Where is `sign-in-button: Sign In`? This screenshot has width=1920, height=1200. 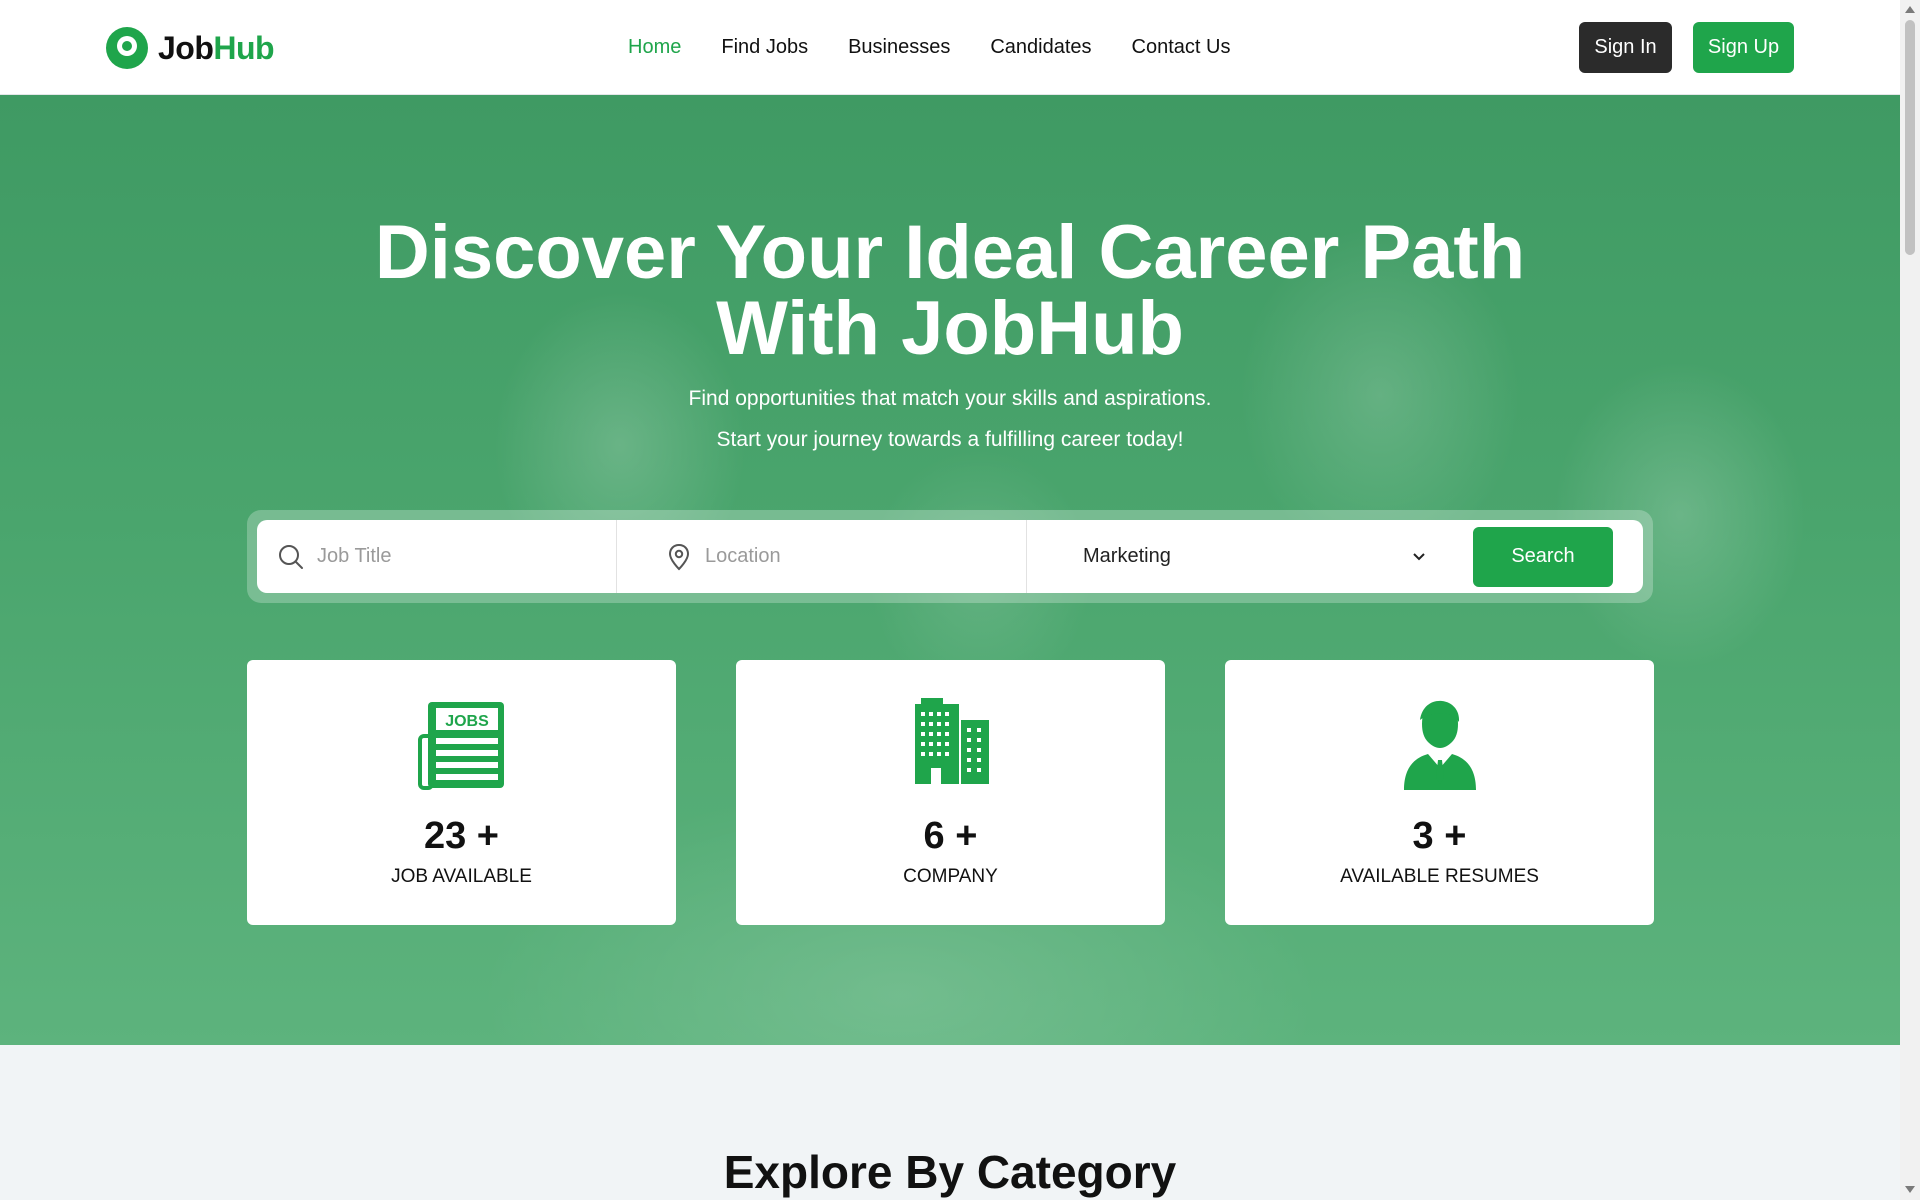
sign-in-button: Sign In is located at coordinates (1625, 47).